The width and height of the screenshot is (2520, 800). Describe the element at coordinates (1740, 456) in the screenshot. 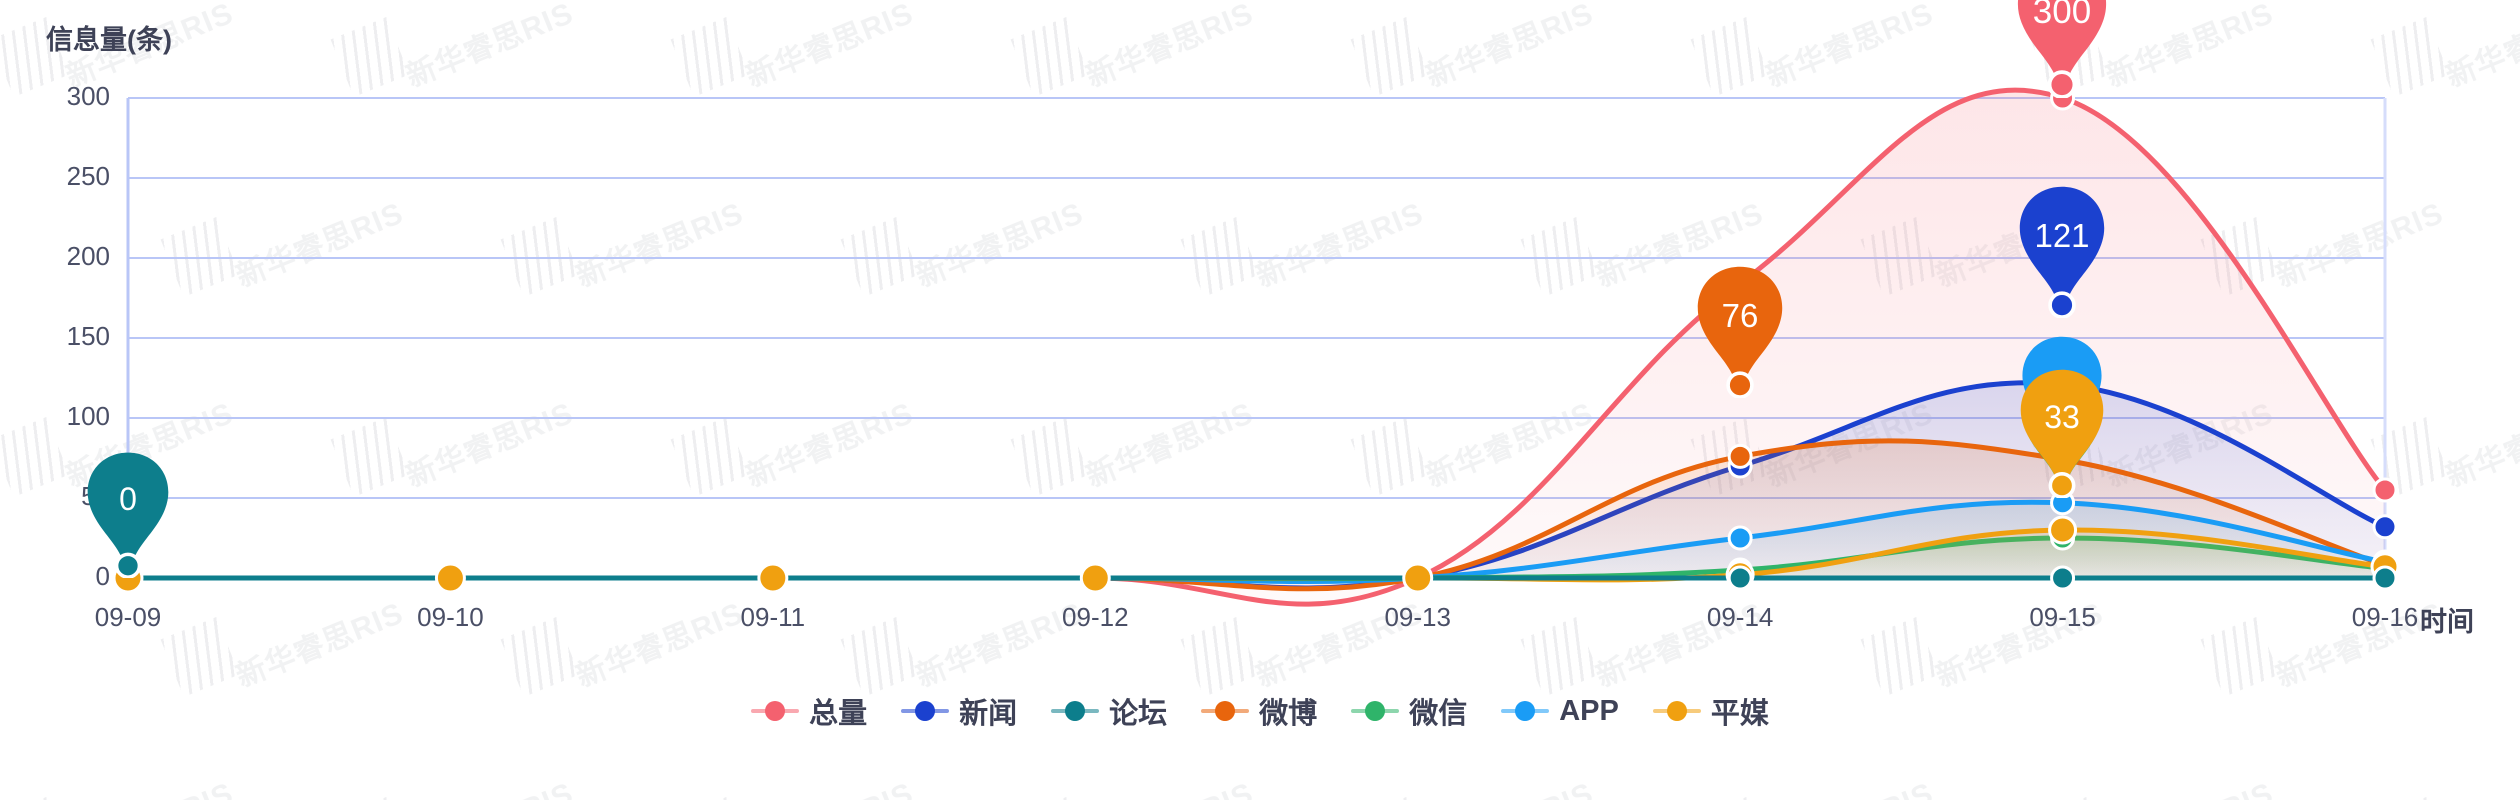

I see `marker-微博-09-14` at that location.